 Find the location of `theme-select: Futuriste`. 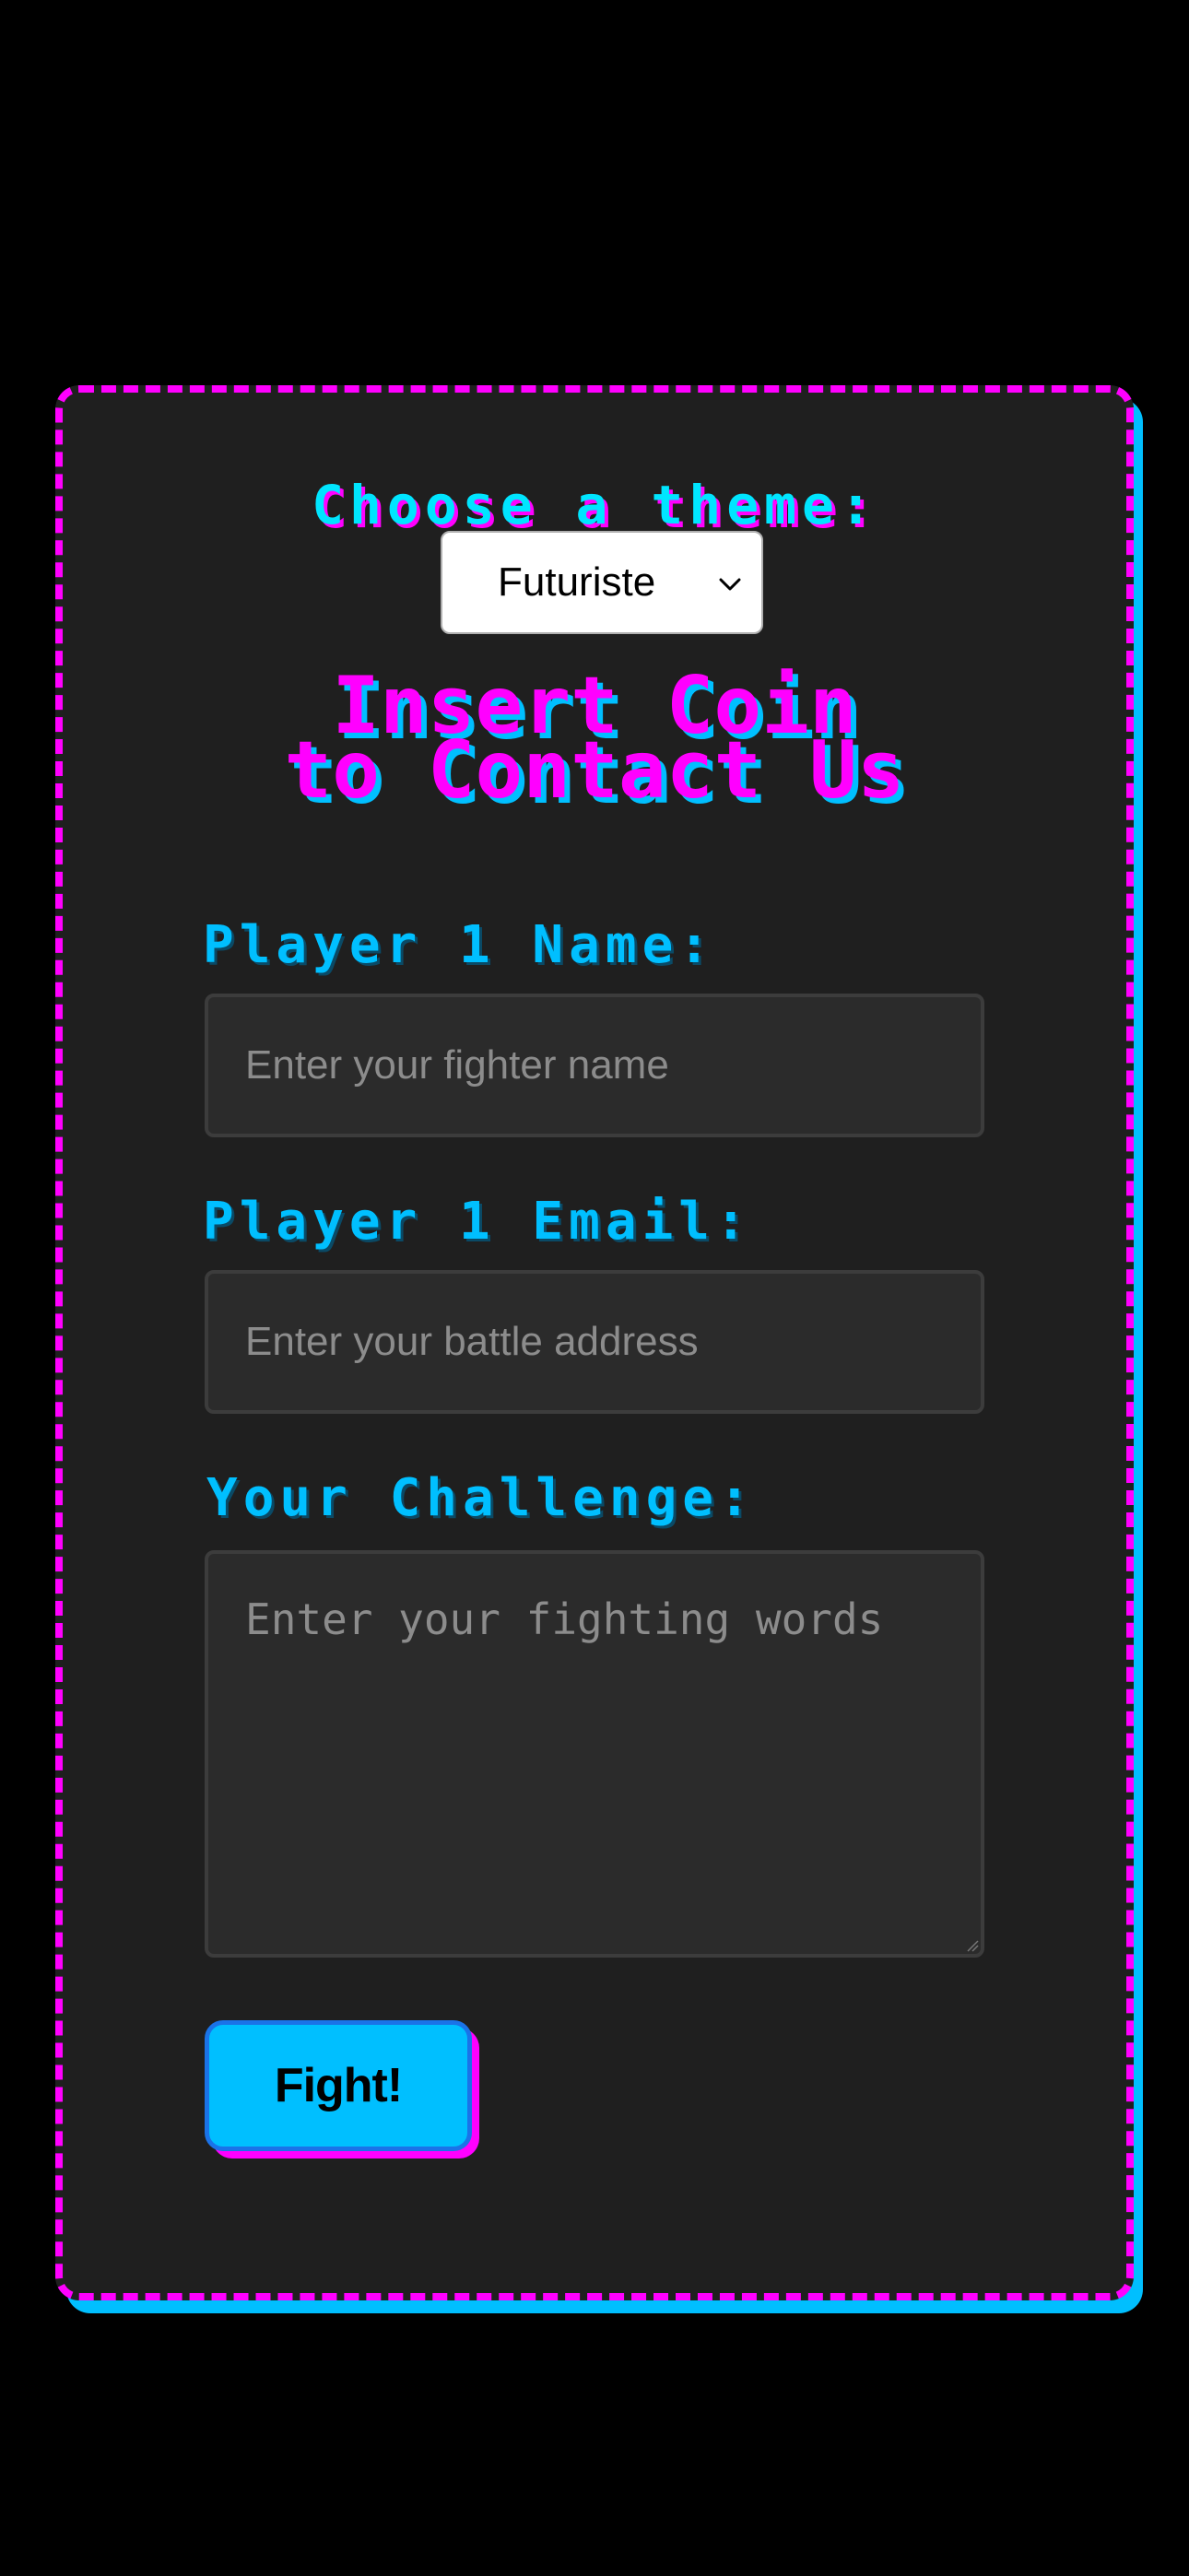

theme-select: Futuriste is located at coordinates (602, 582).